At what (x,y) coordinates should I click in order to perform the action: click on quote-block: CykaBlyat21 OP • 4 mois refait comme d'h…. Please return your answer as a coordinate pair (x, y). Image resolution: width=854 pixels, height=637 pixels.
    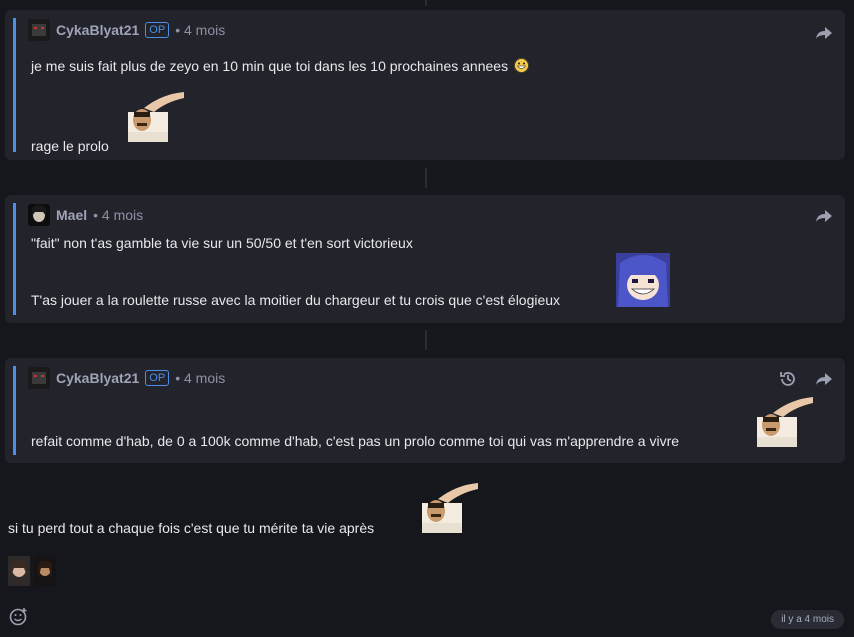
    Looking at the image, I should click on (425, 410).